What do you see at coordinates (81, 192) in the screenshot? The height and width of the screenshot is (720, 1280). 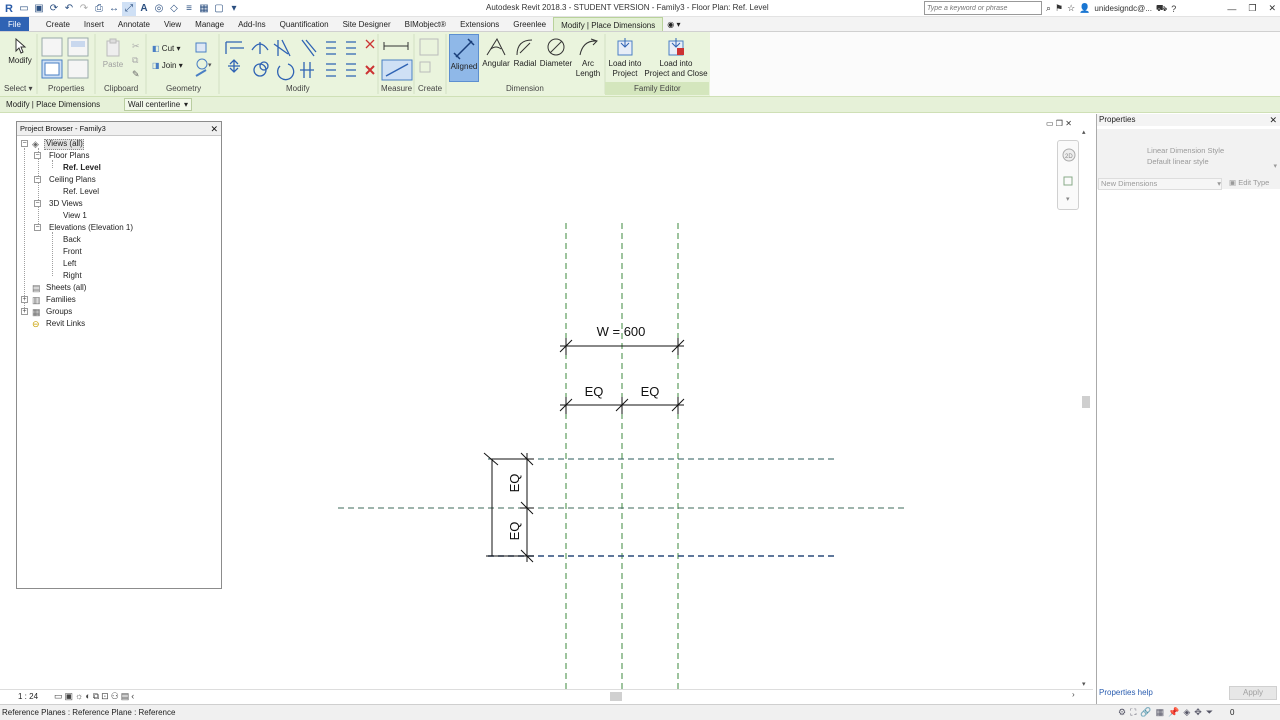 I see `tree-ceiling-plan-ref-level: Ref. Level` at bounding box center [81, 192].